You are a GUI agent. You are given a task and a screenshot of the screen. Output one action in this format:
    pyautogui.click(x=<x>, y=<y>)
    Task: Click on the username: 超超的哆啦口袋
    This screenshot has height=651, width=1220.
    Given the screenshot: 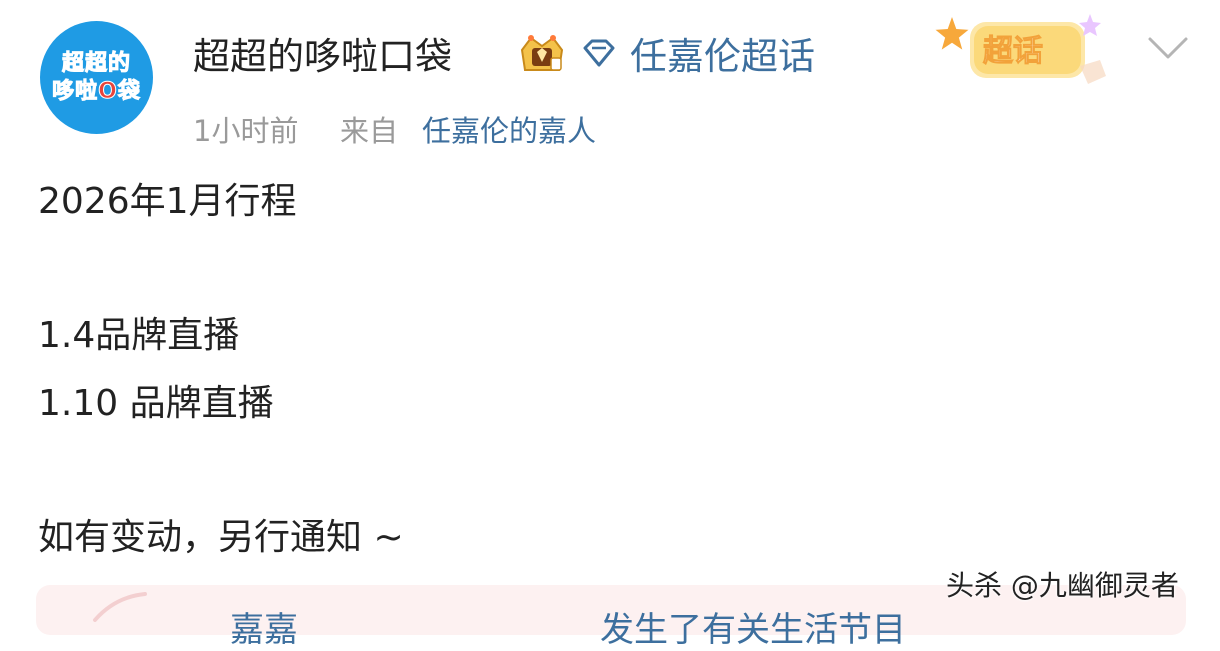 What is the action you would take?
    pyautogui.click(x=322, y=53)
    